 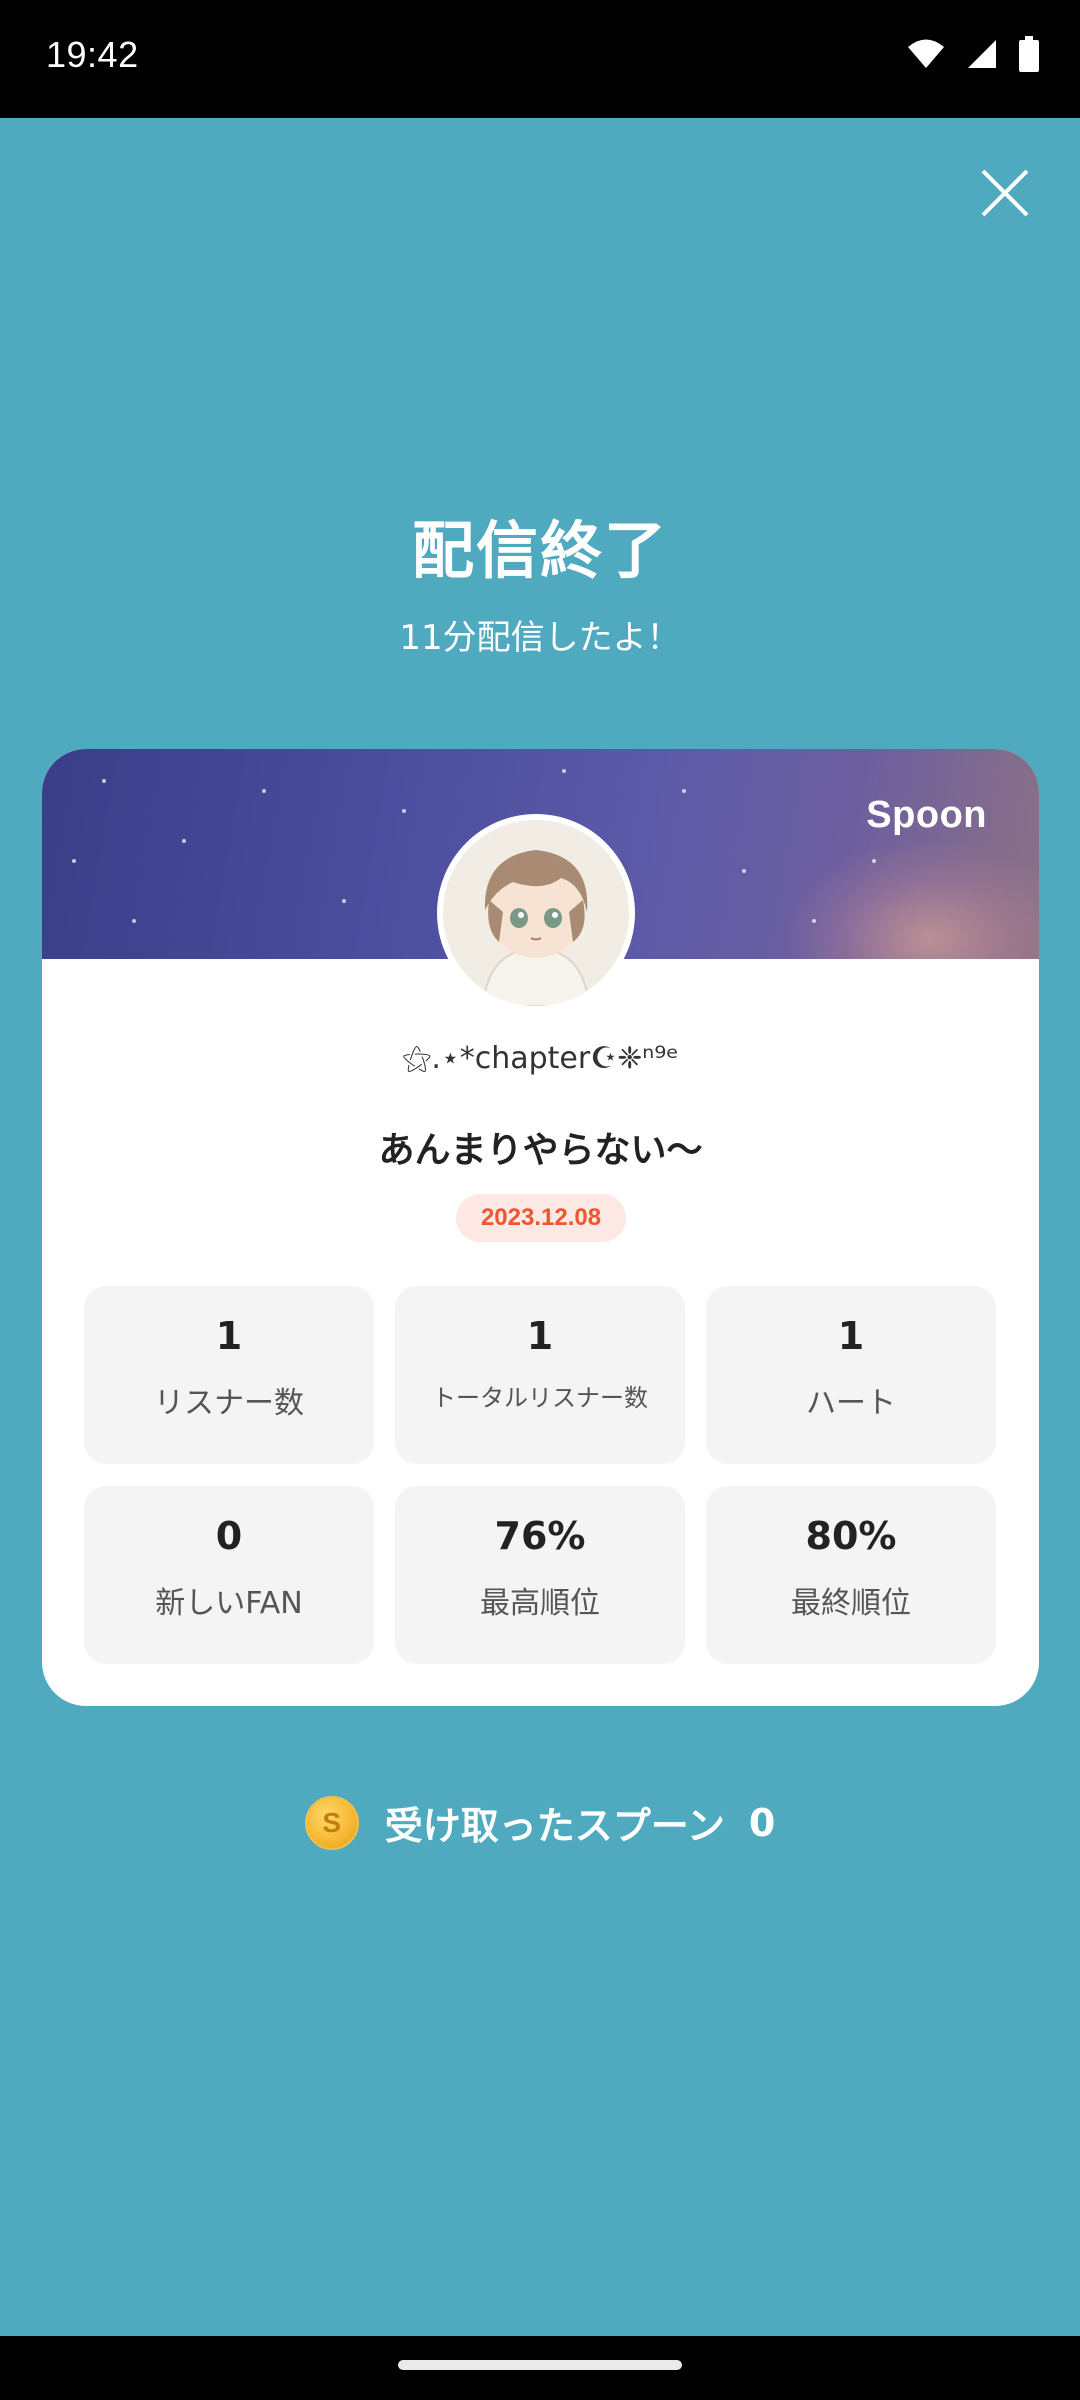 I want to click on battery-icon, so click(x=1029, y=54).